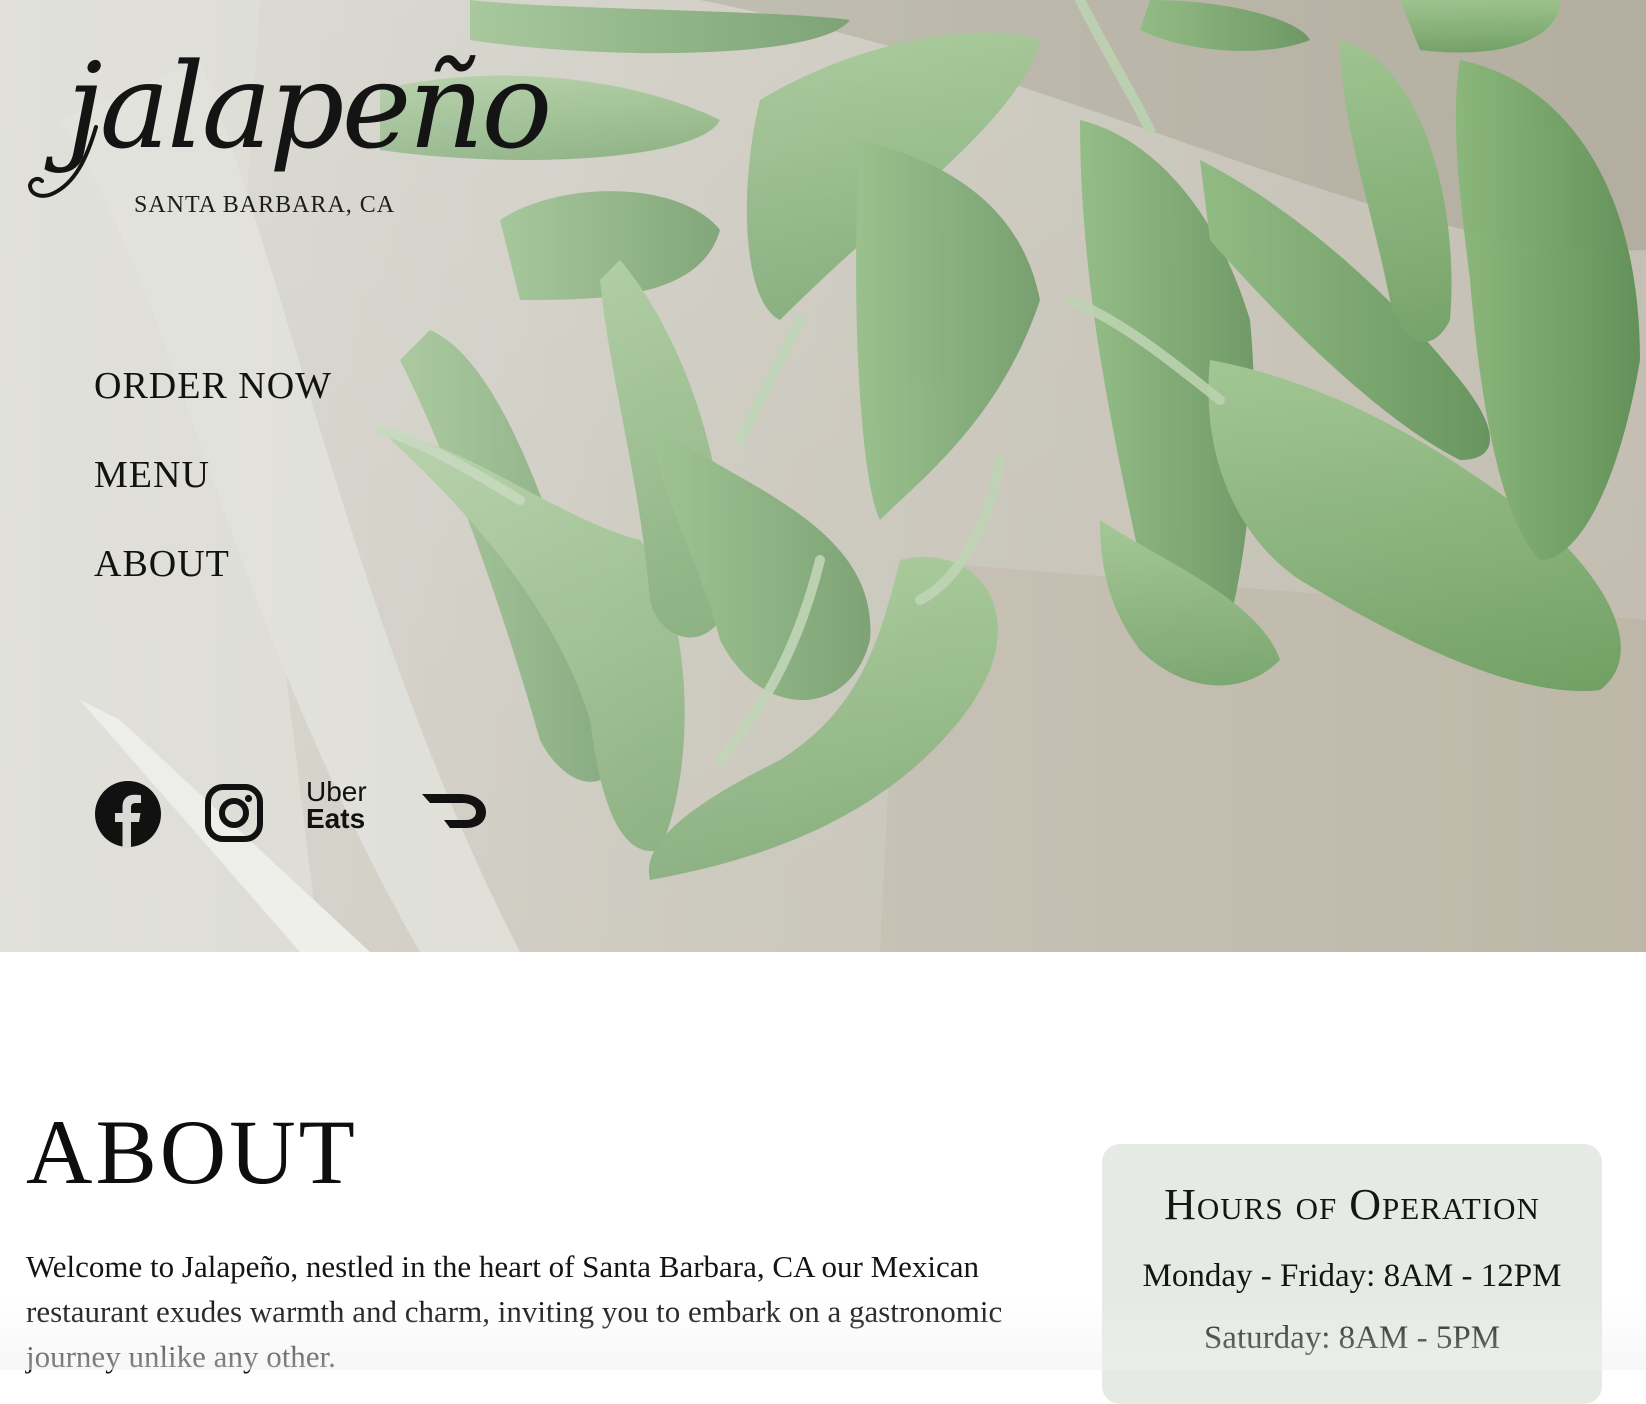 The image size is (1646, 1404). I want to click on nav-menu: MENU, so click(213, 475).